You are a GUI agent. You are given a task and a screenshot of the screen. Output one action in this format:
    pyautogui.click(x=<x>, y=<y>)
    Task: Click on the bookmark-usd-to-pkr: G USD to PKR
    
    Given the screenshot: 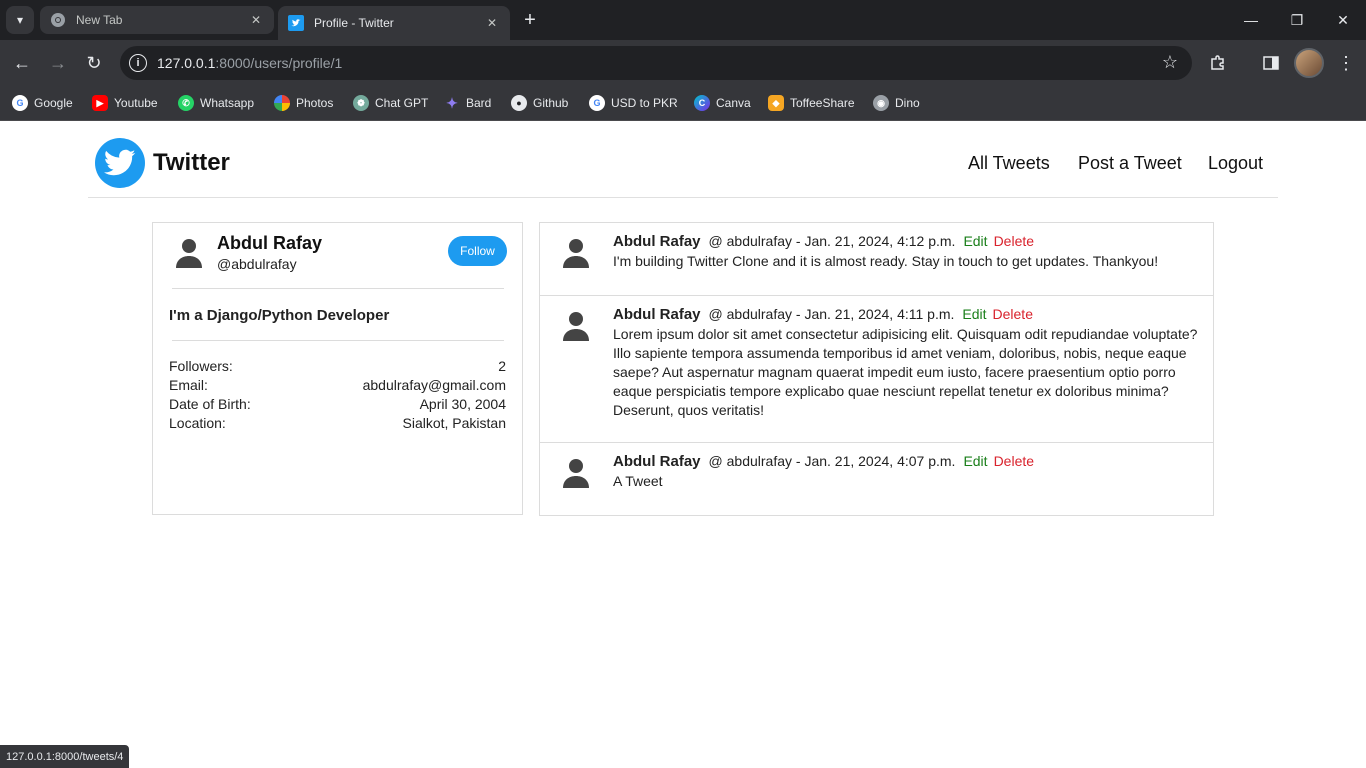 What is the action you would take?
    pyautogui.click(x=633, y=103)
    